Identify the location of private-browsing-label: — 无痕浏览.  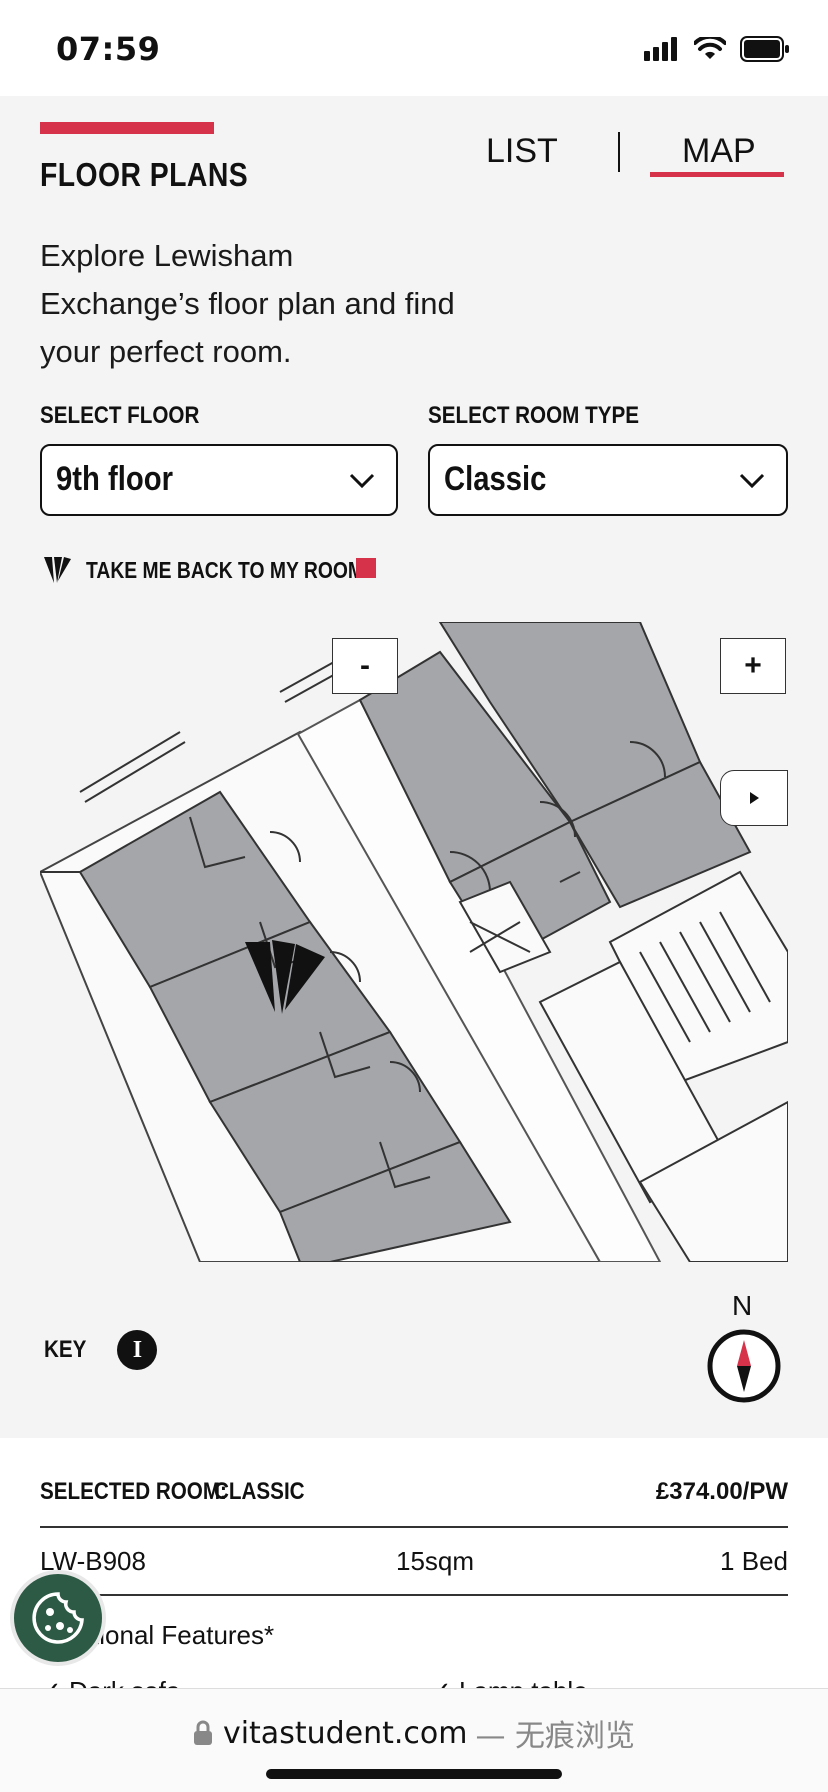
(555, 1736).